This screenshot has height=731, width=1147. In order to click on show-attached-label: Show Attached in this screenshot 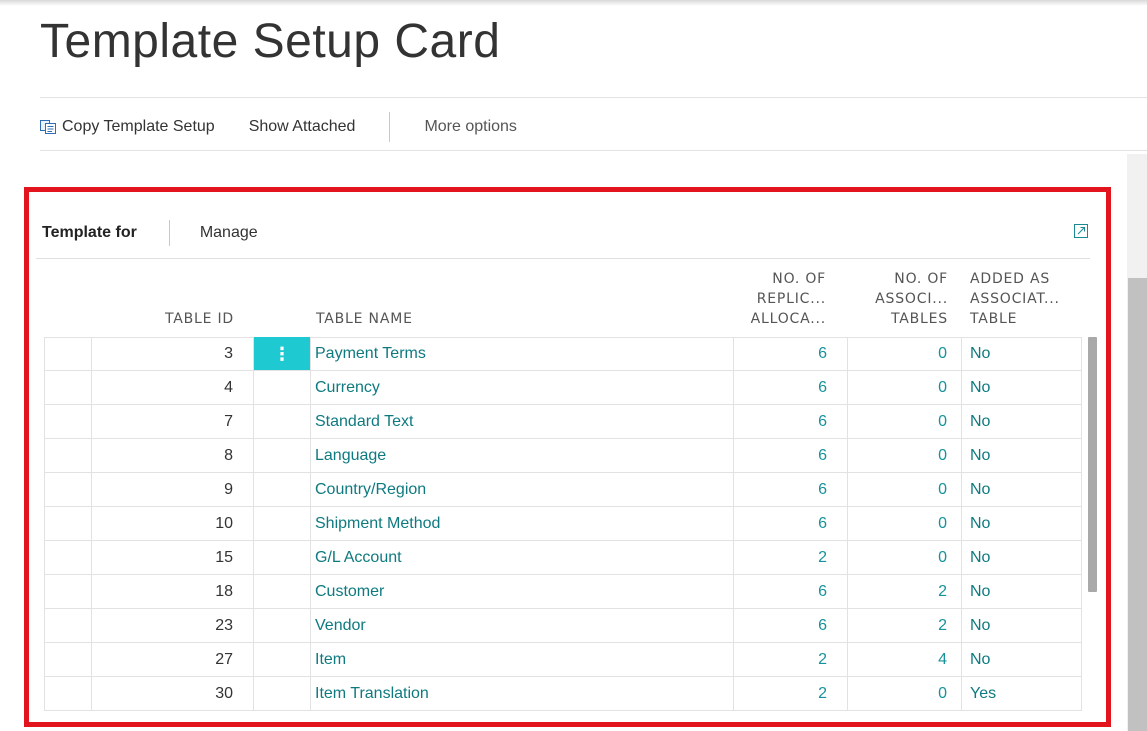, I will do `click(302, 126)`.